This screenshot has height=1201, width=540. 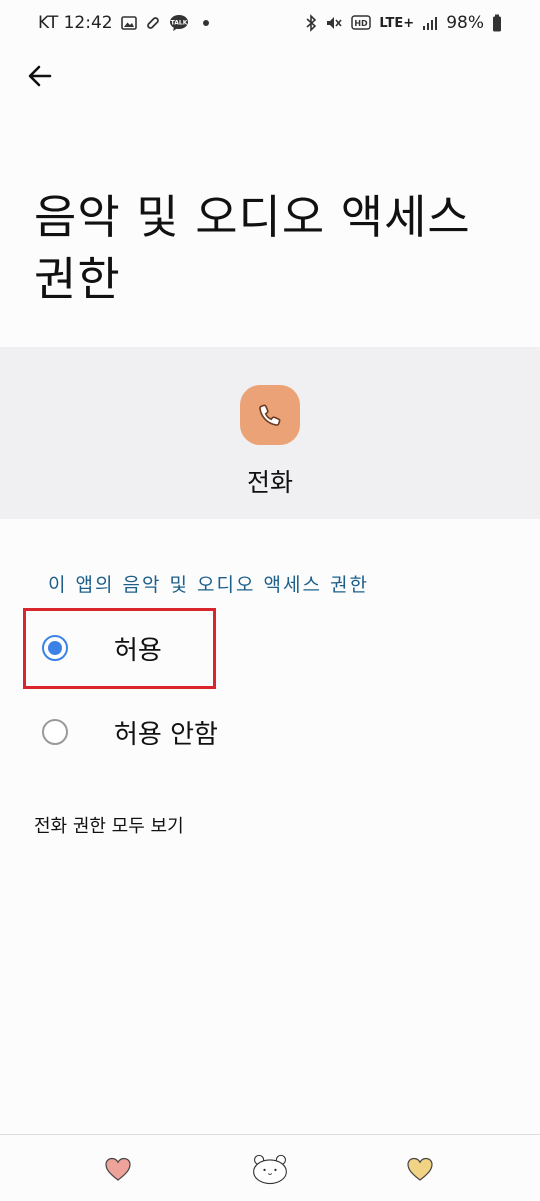 I want to click on nav-left-button, so click(x=118, y=1169).